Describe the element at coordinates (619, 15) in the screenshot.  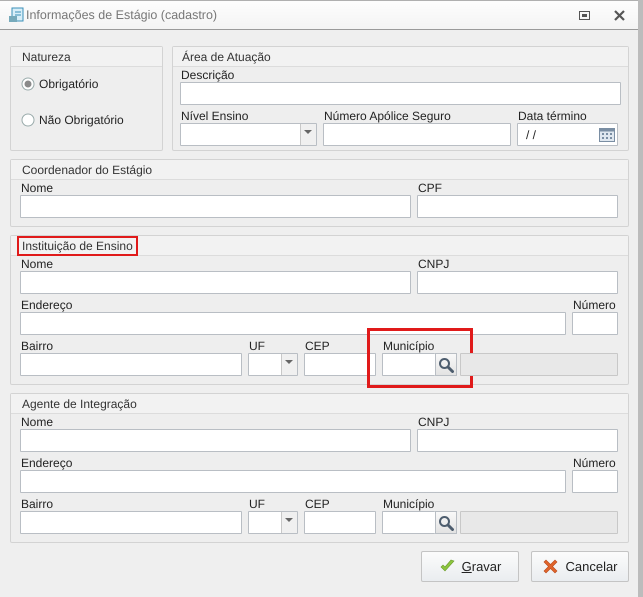
I see `close-button` at that location.